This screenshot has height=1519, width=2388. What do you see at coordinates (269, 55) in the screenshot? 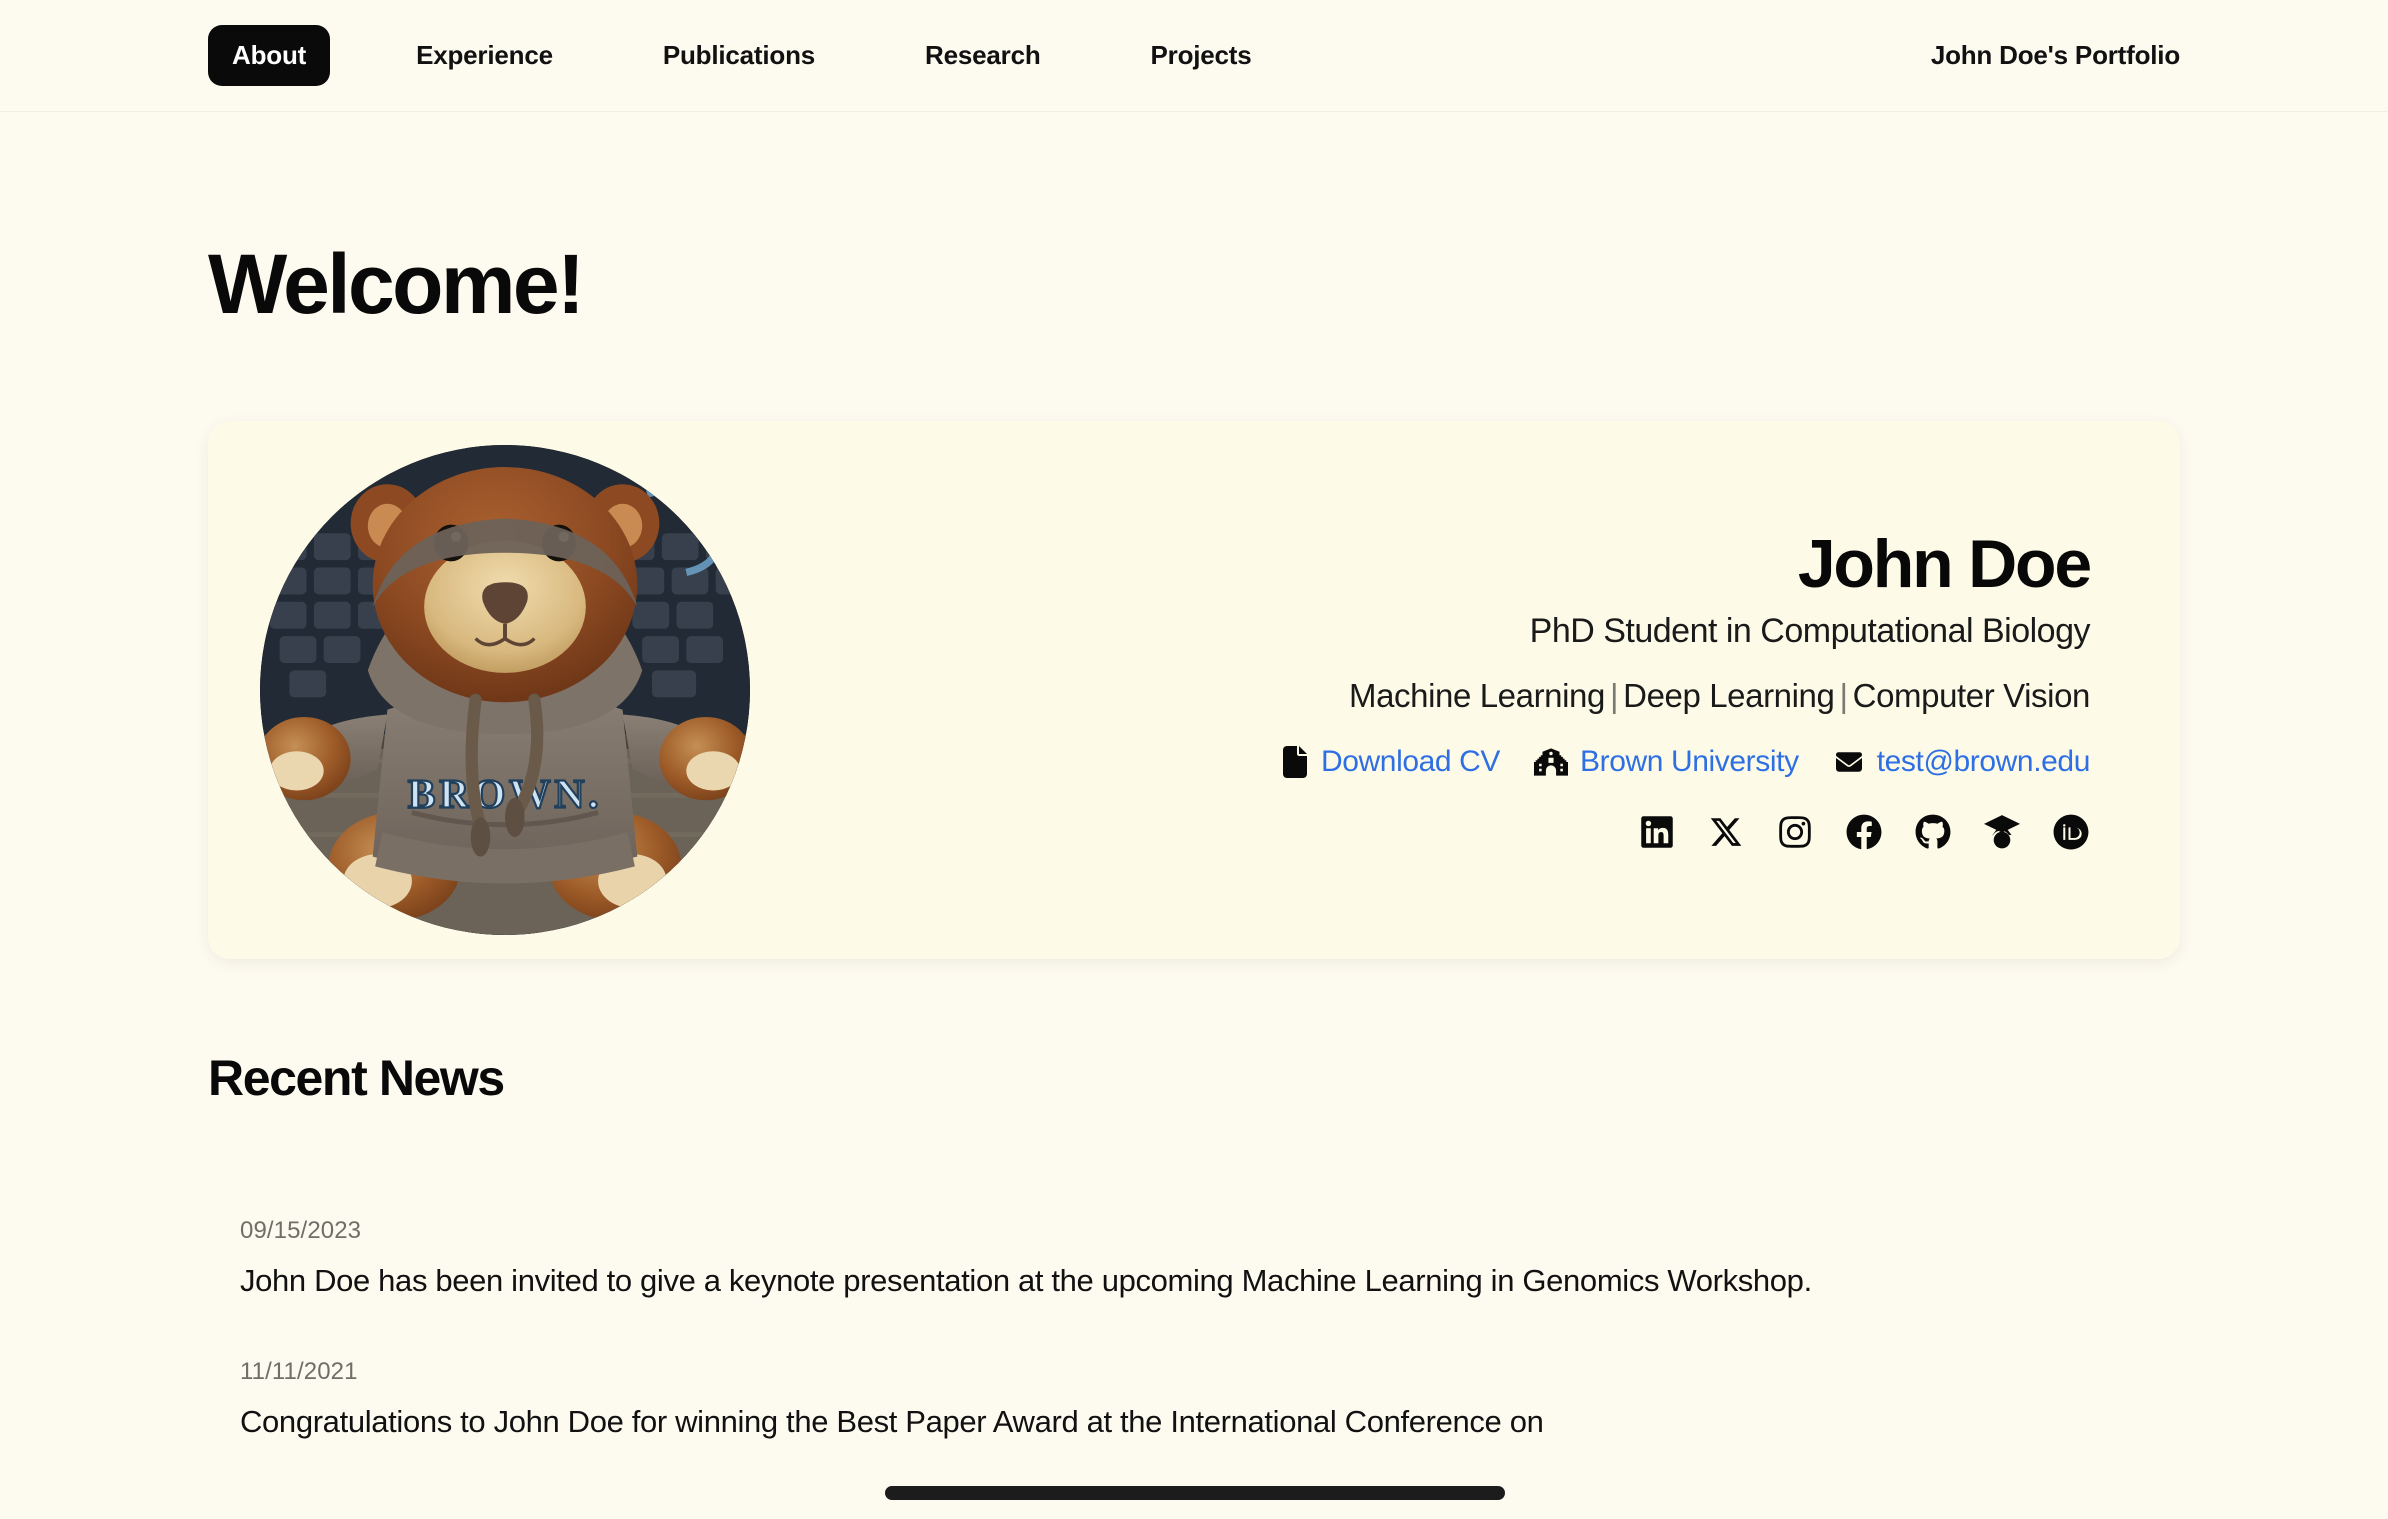
I see `nav-item-about: About` at bounding box center [269, 55].